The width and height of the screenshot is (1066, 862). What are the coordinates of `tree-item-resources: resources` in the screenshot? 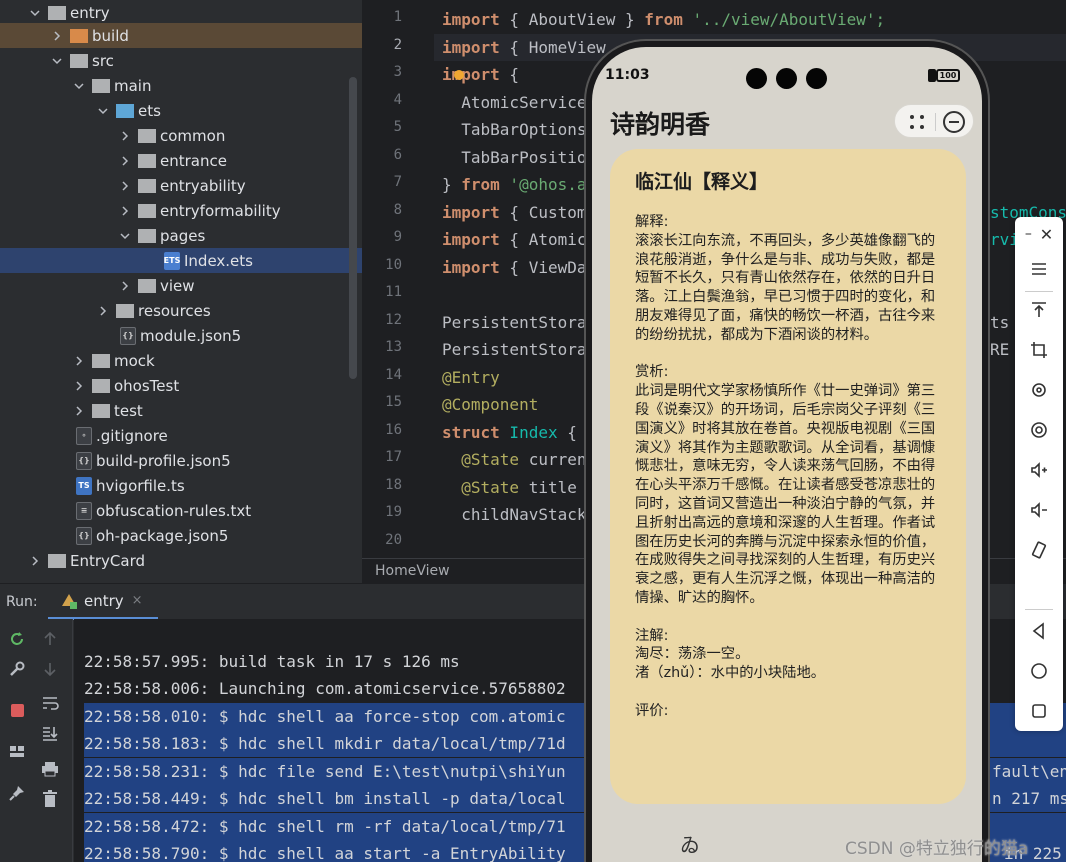 It's located at (181, 310).